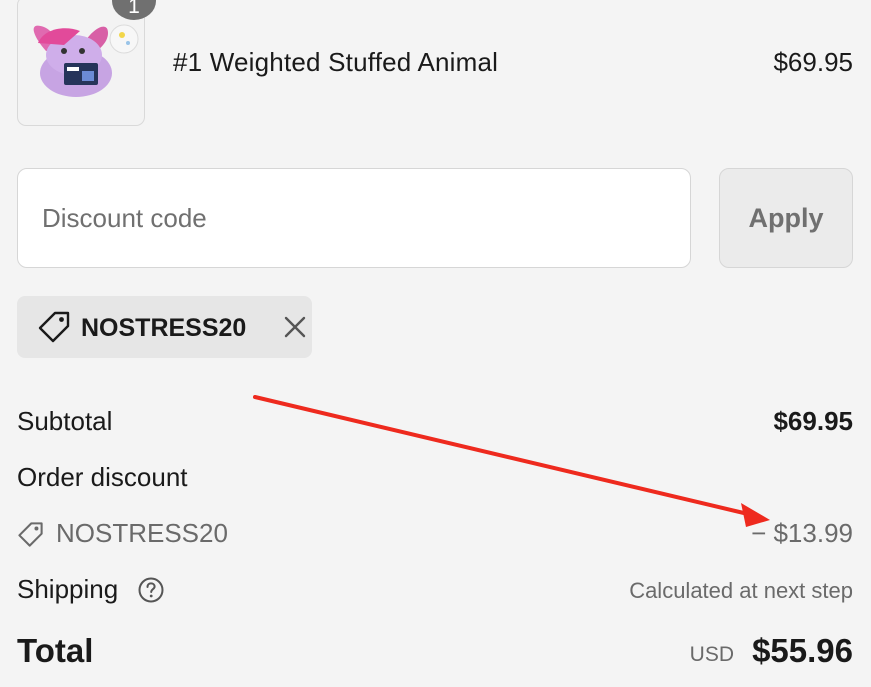  What do you see at coordinates (813, 62) in the screenshot?
I see `product-price: $69.95` at bounding box center [813, 62].